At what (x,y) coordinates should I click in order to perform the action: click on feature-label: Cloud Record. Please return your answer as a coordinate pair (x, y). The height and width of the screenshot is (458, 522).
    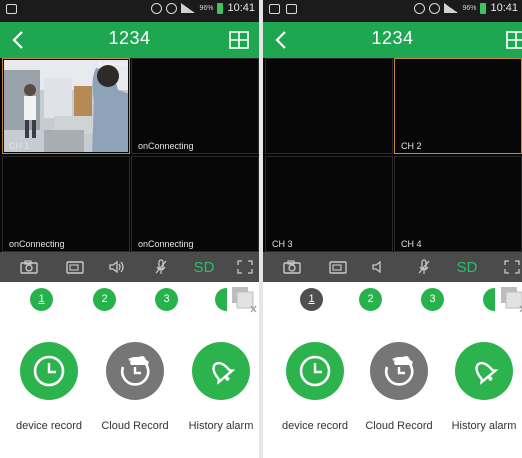
    Looking at the image, I should click on (135, 426).